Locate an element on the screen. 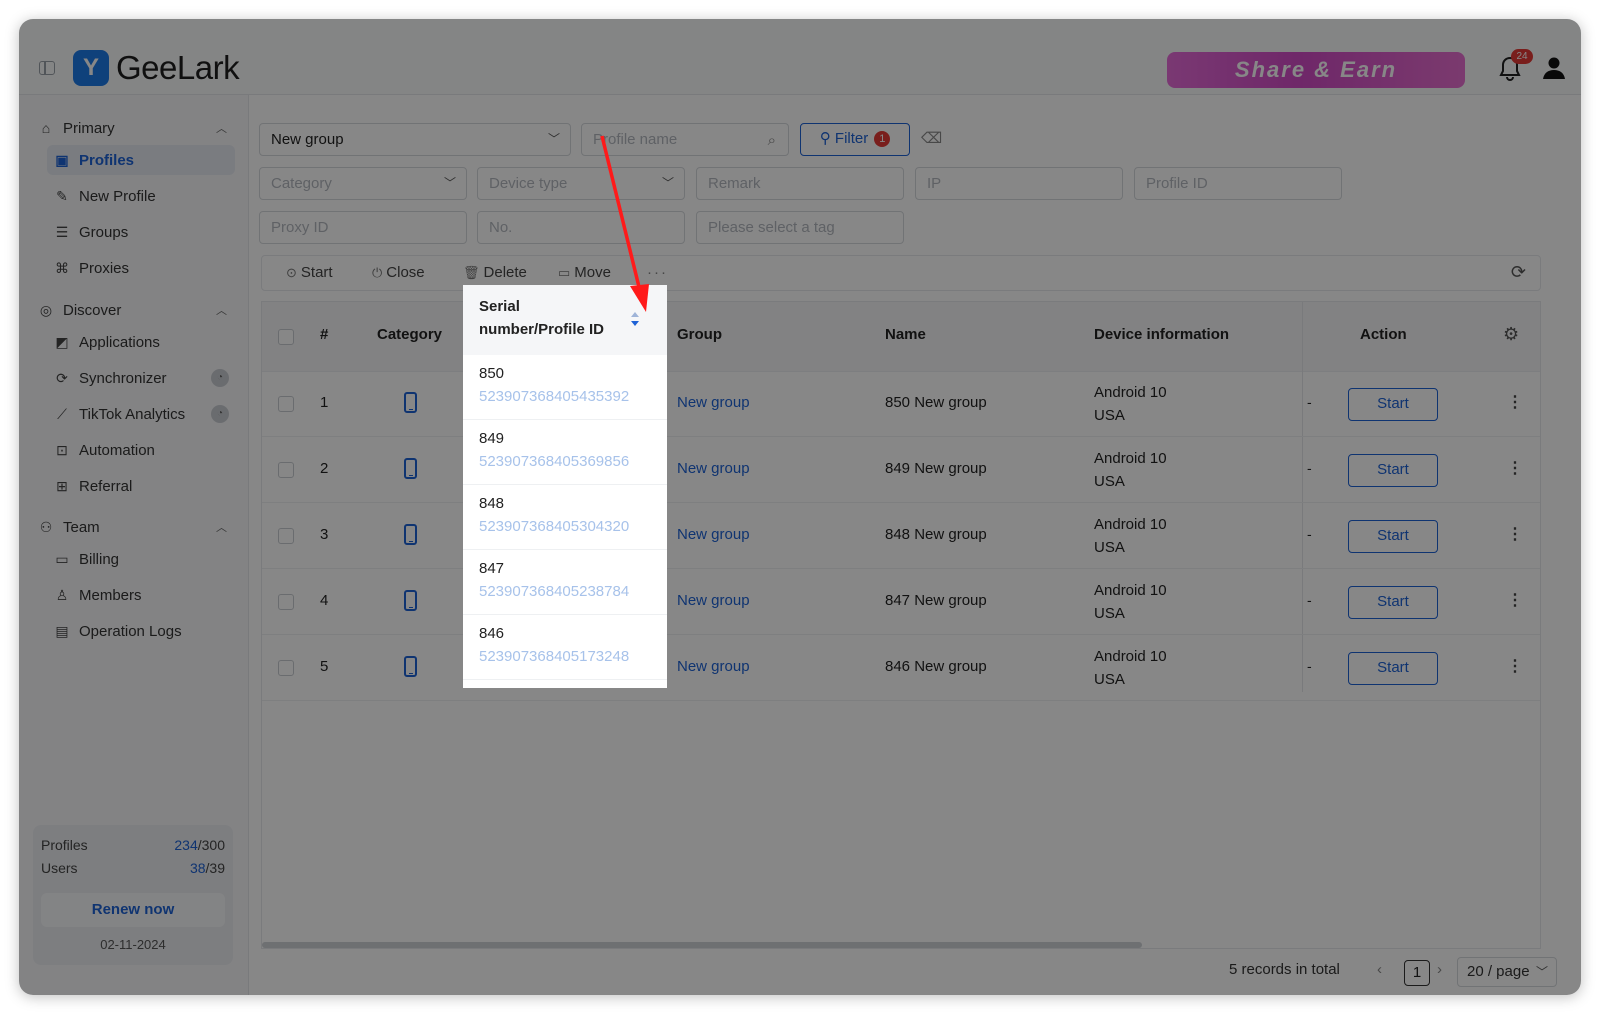  input-placeholder: Category is located at coordinates (301, 183).